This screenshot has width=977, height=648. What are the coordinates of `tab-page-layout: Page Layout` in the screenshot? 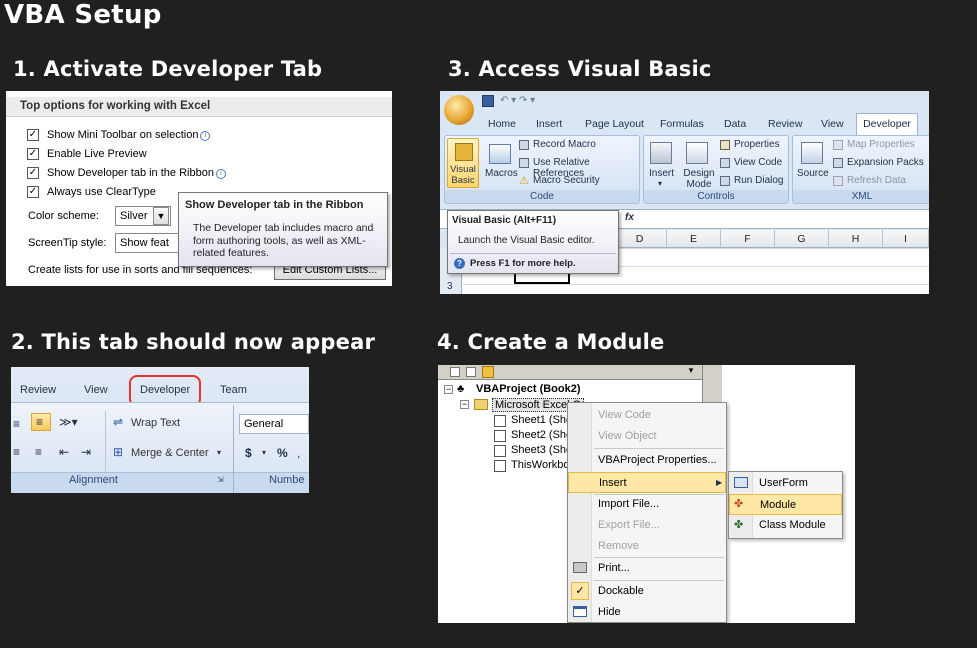 It's located at (614, 124).